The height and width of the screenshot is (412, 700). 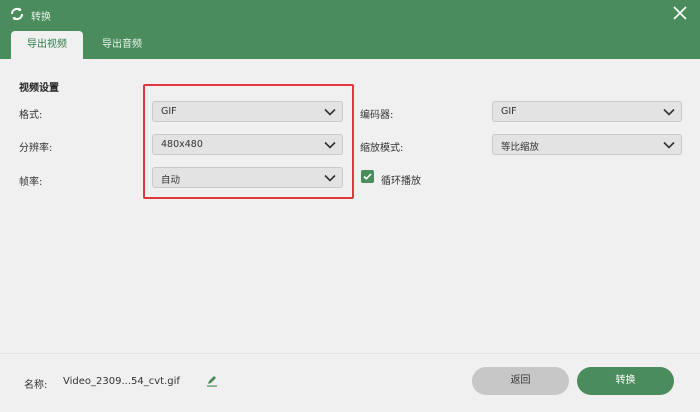 What do you see at coordinates (17, 14) in the screenshot?
I see `refresh-icon` at bounding box center [17, 14].